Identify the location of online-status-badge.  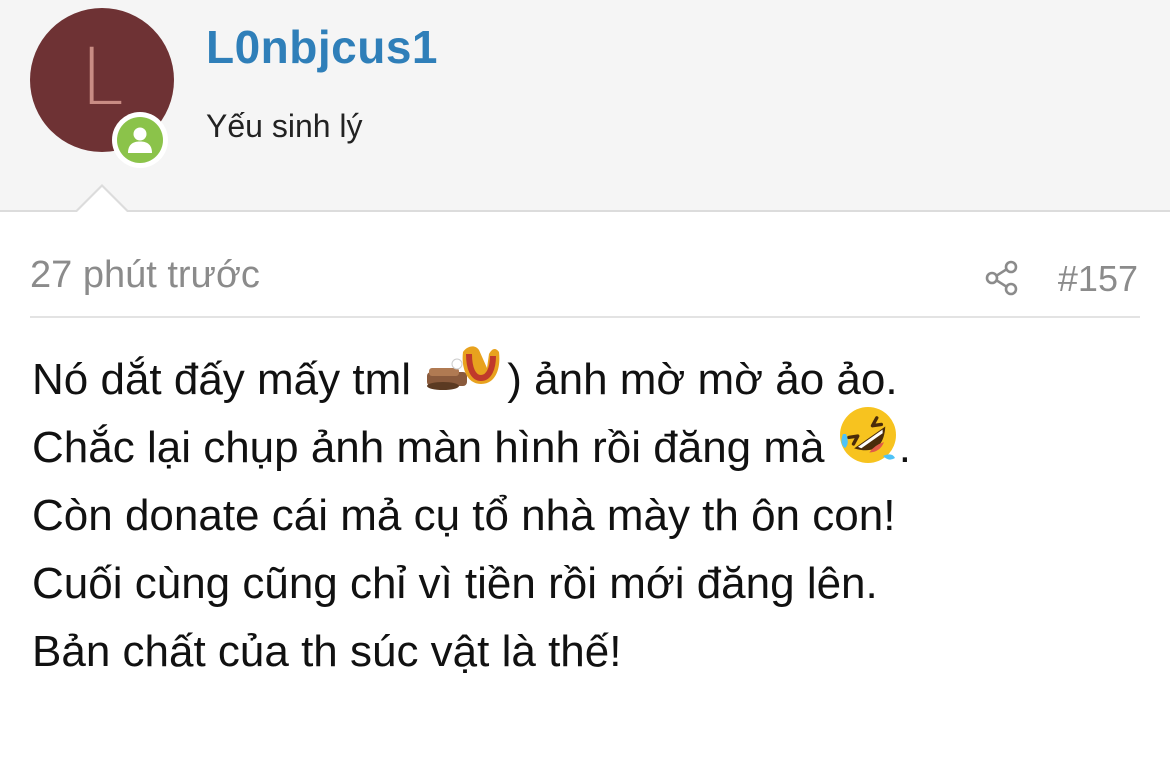
(140, 140).